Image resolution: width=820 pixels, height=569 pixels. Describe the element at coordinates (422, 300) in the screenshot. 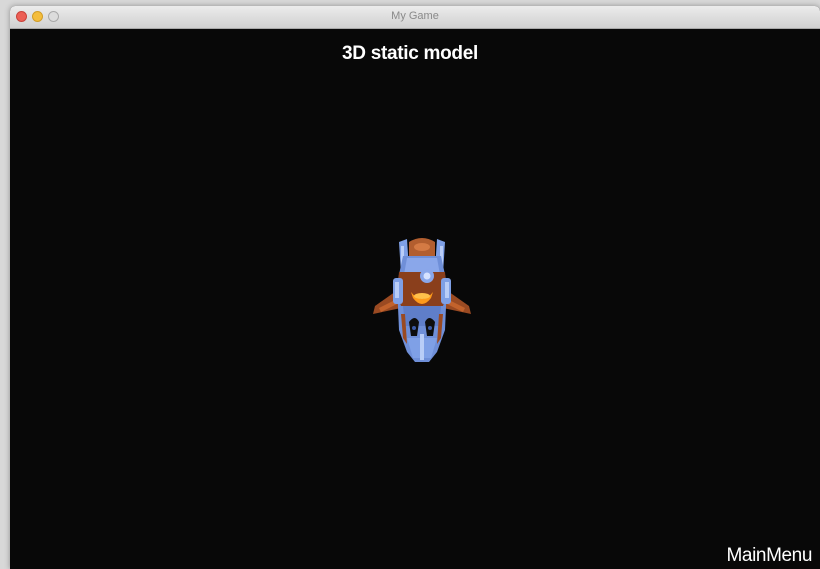

I see `spaceship-model` at that location.